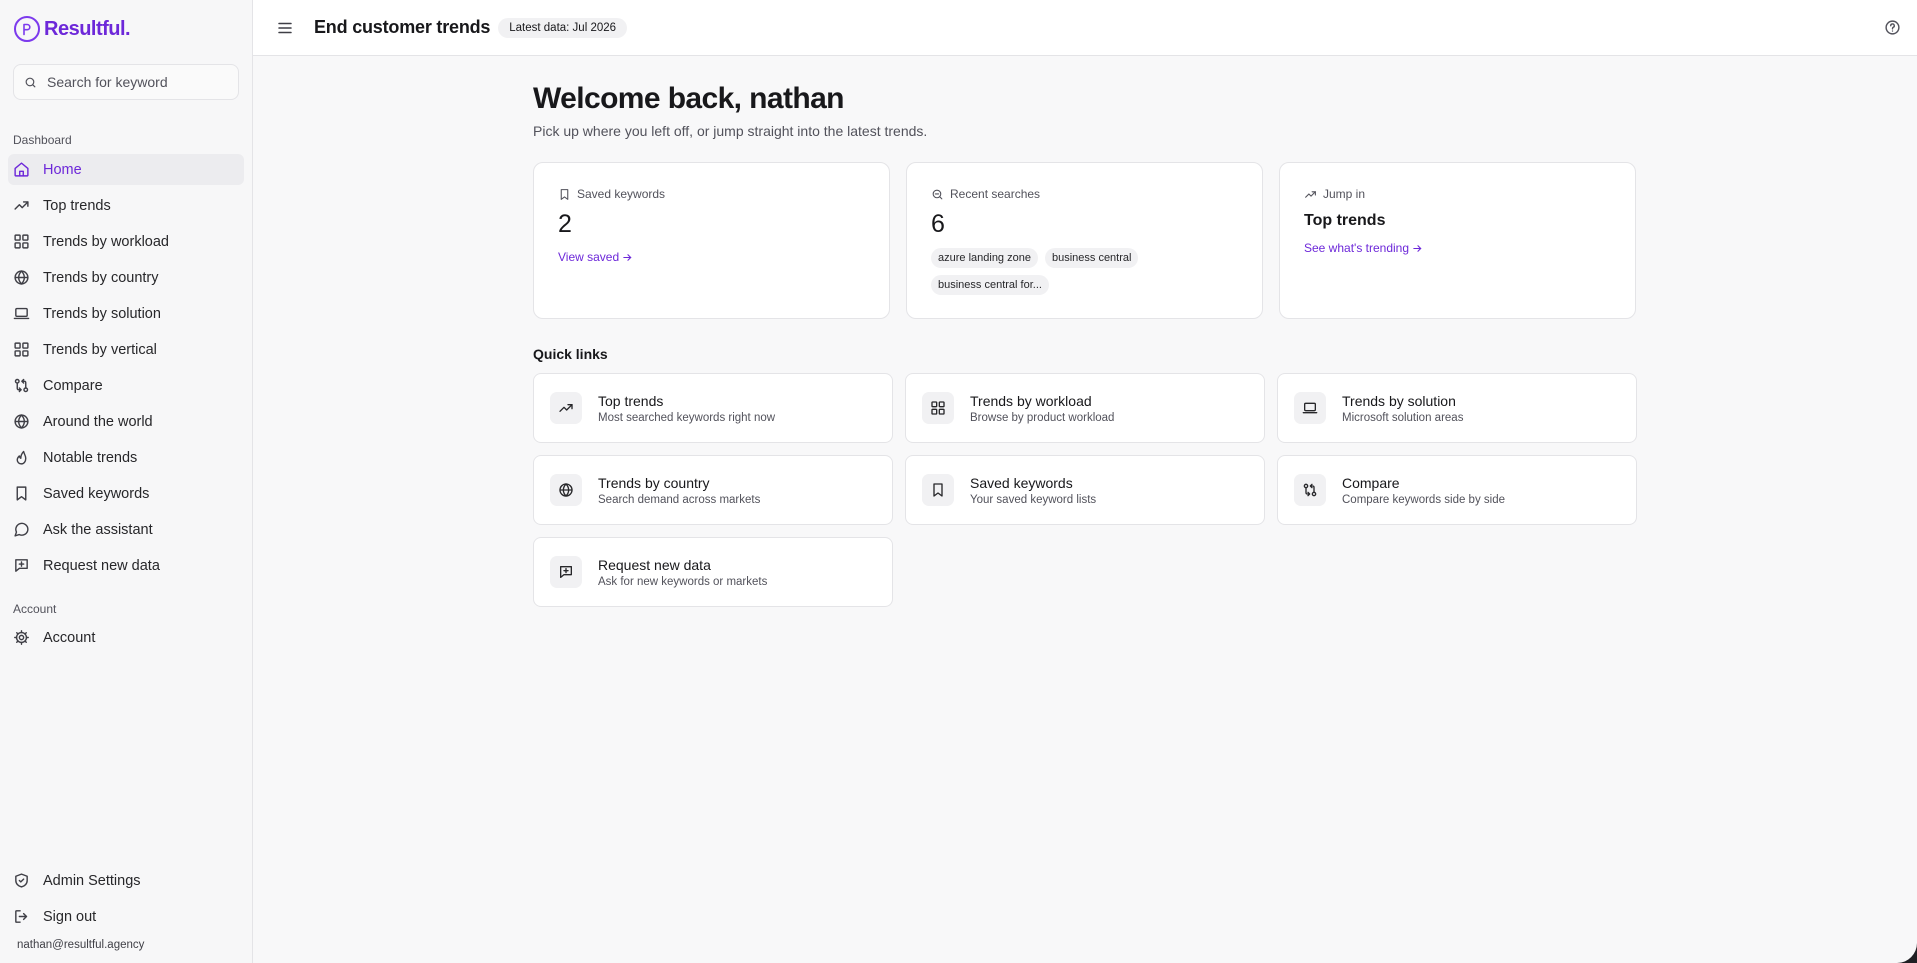 The height and width of the screenshot is (963, 1917). What do you see at coordinates (595, 257) in the screenshot?
I see `view-saved-link: View saved` at bounding box center [595, 257].